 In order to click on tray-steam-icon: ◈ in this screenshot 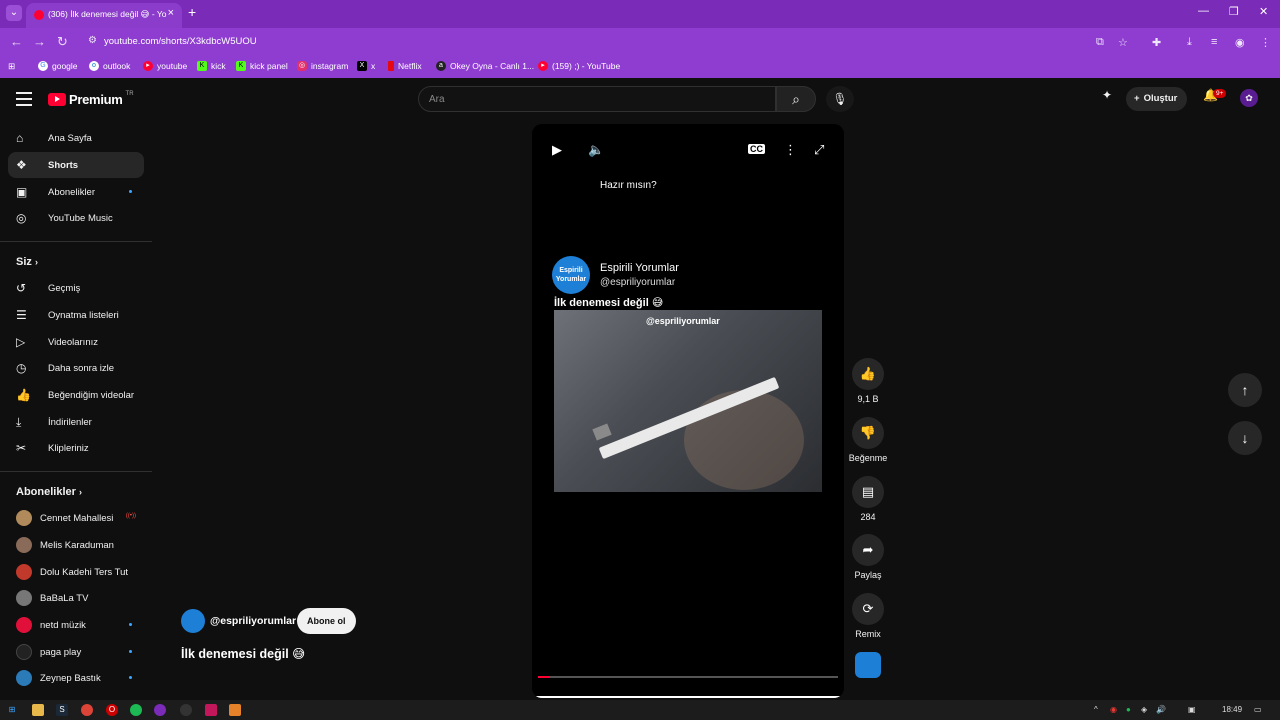, I will do `click(1144, 709)`.